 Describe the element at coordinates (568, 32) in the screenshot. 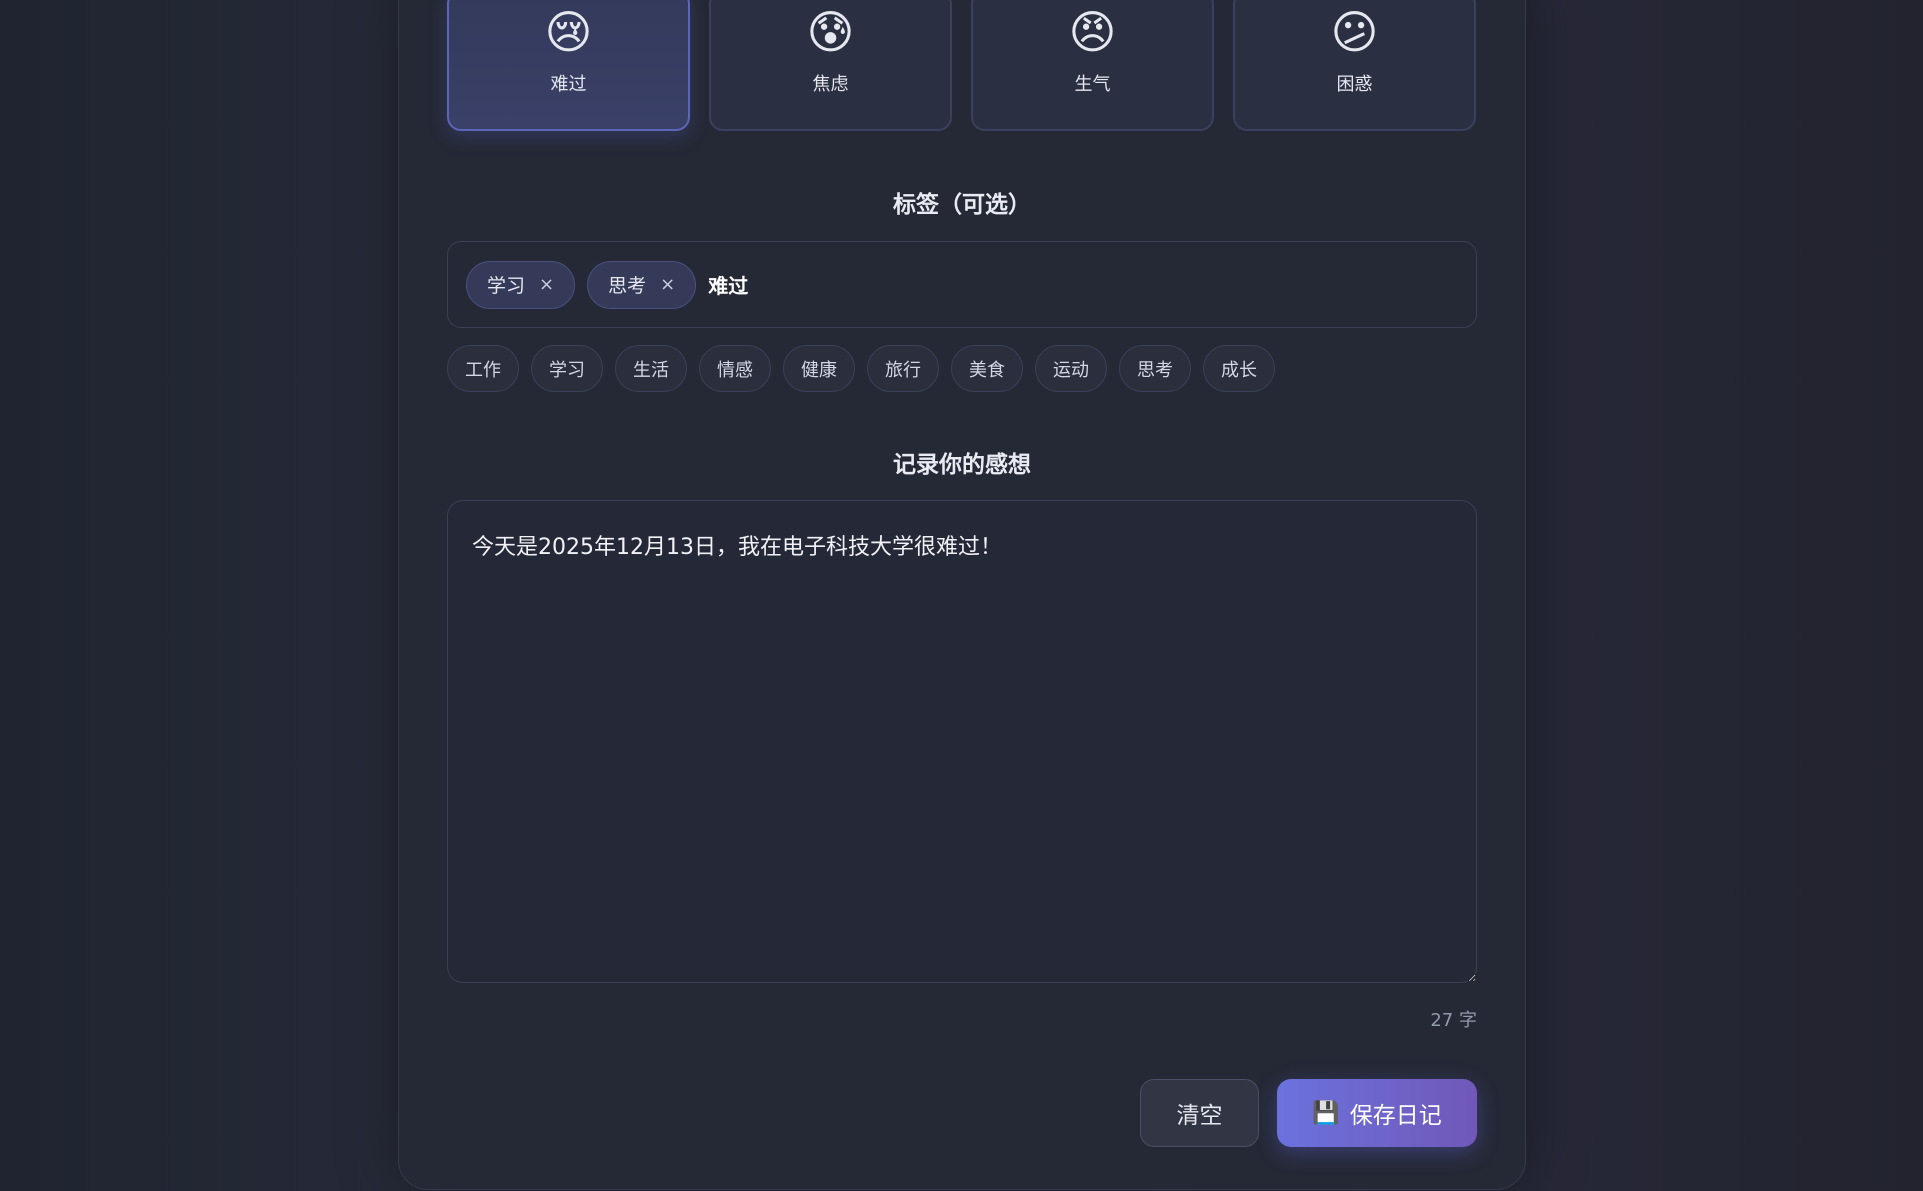

I see `sad-face-icon: 😢` at that location.